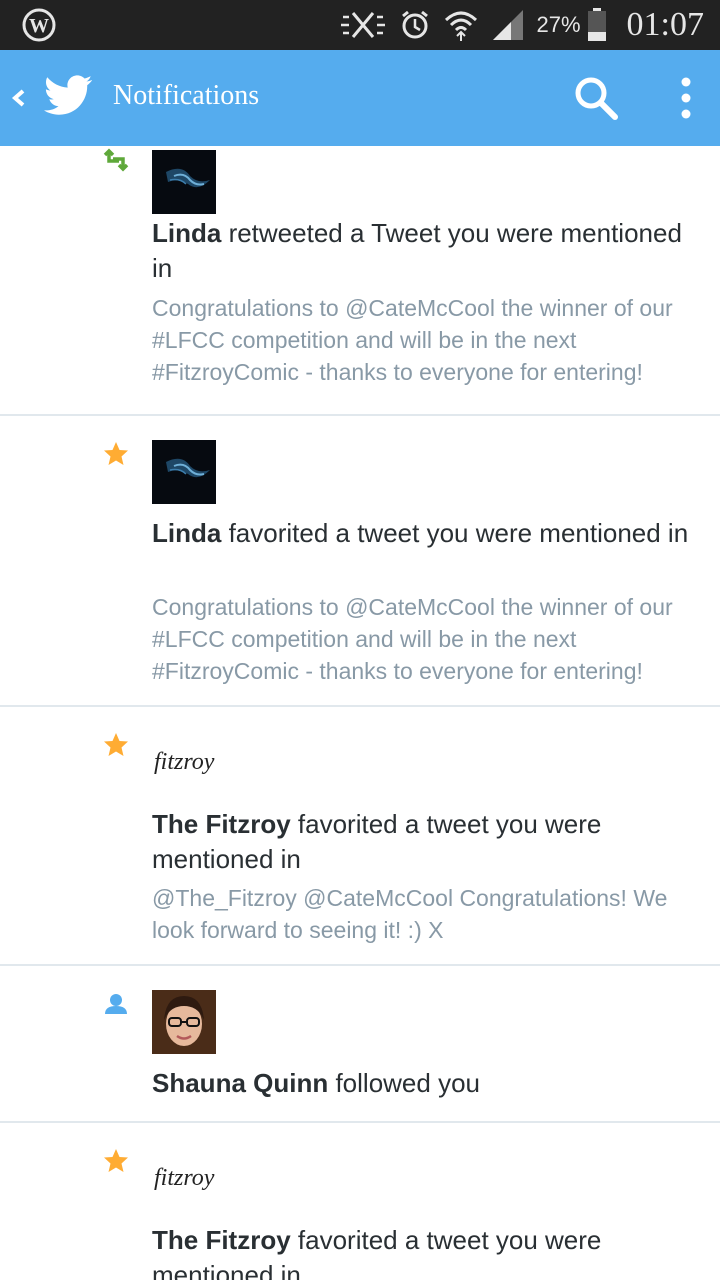 The width and height of the screenshot is (720, 1280). I want to click on notification-item: Shauna Quinn followed you, so click(360, 1044).